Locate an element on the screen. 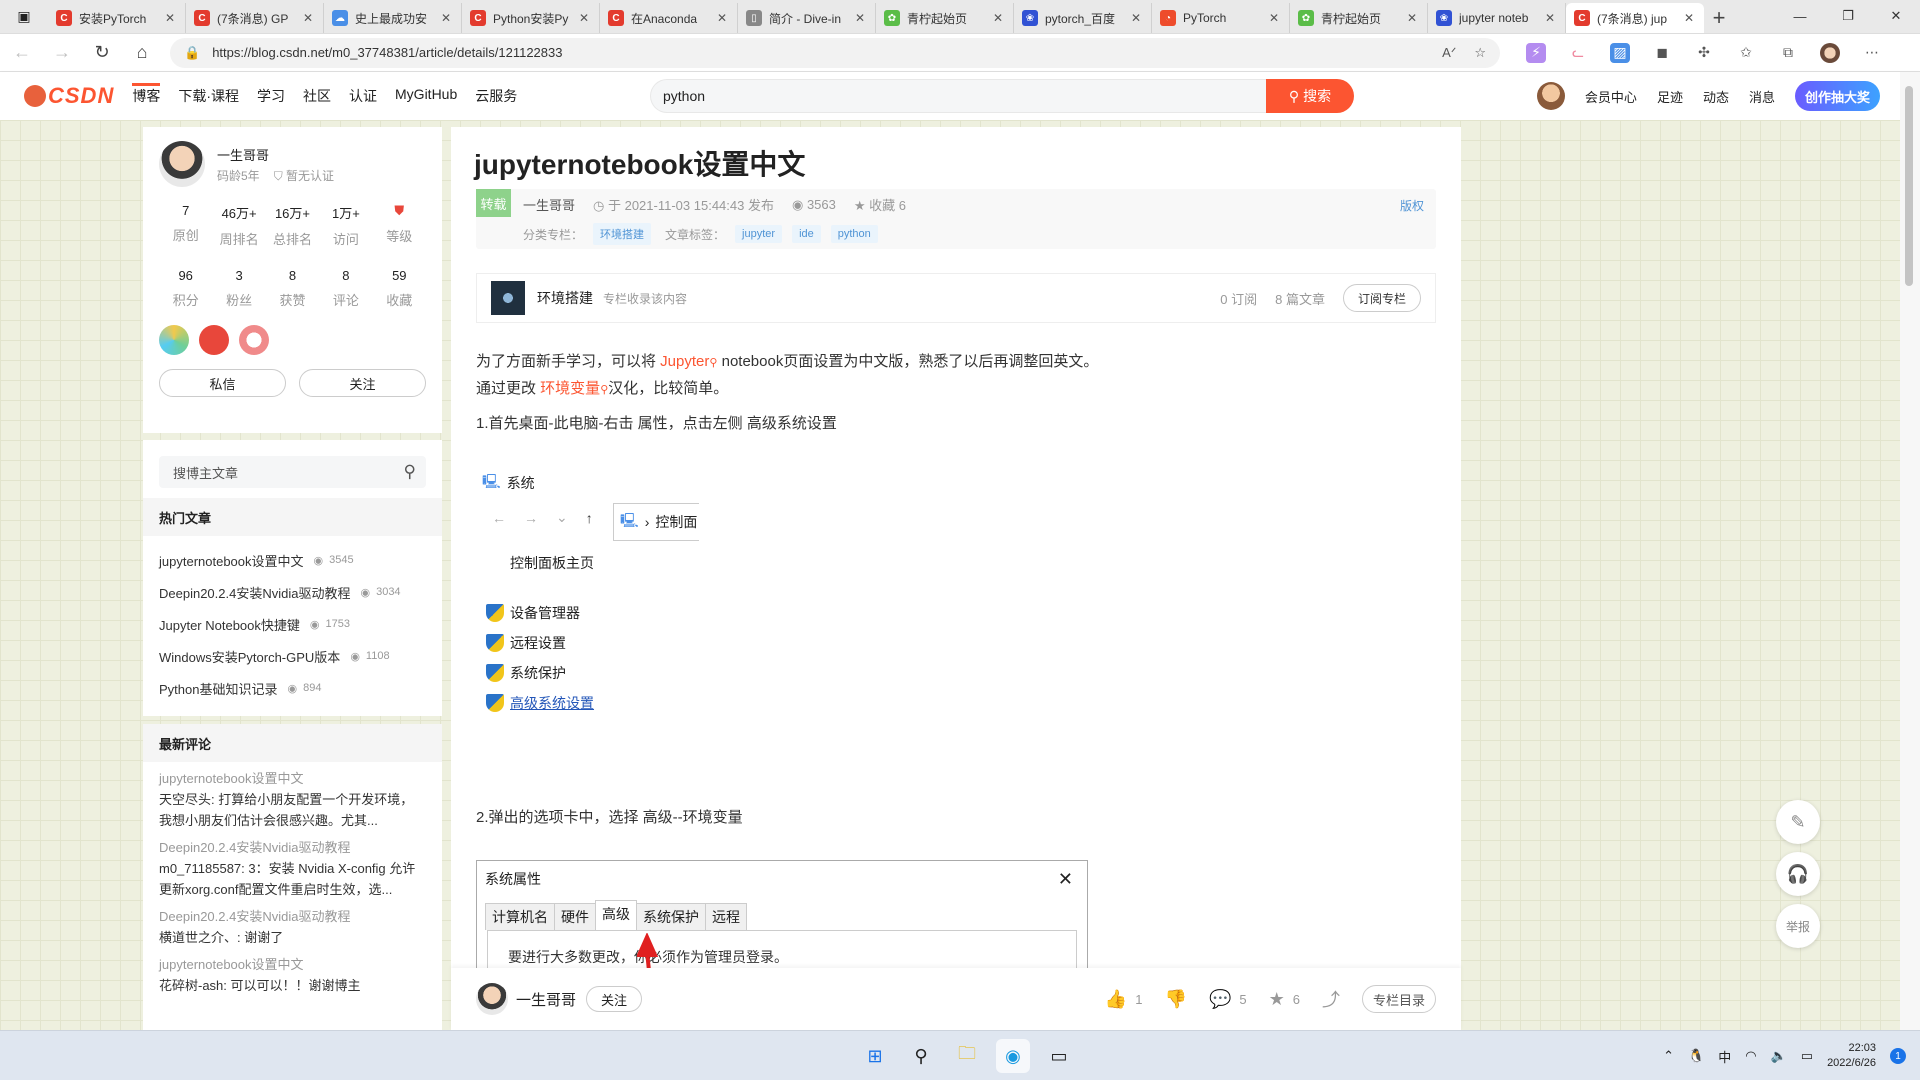 The image size is (1920, 1080). private-message-button: 私信 is located at coordinates (222, 383).